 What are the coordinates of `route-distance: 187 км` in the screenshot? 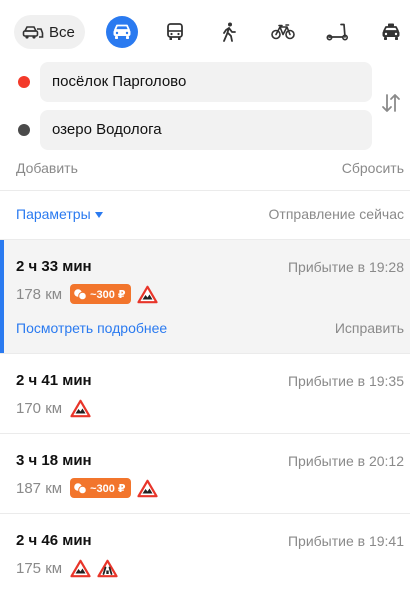 It's located at (39, 488).